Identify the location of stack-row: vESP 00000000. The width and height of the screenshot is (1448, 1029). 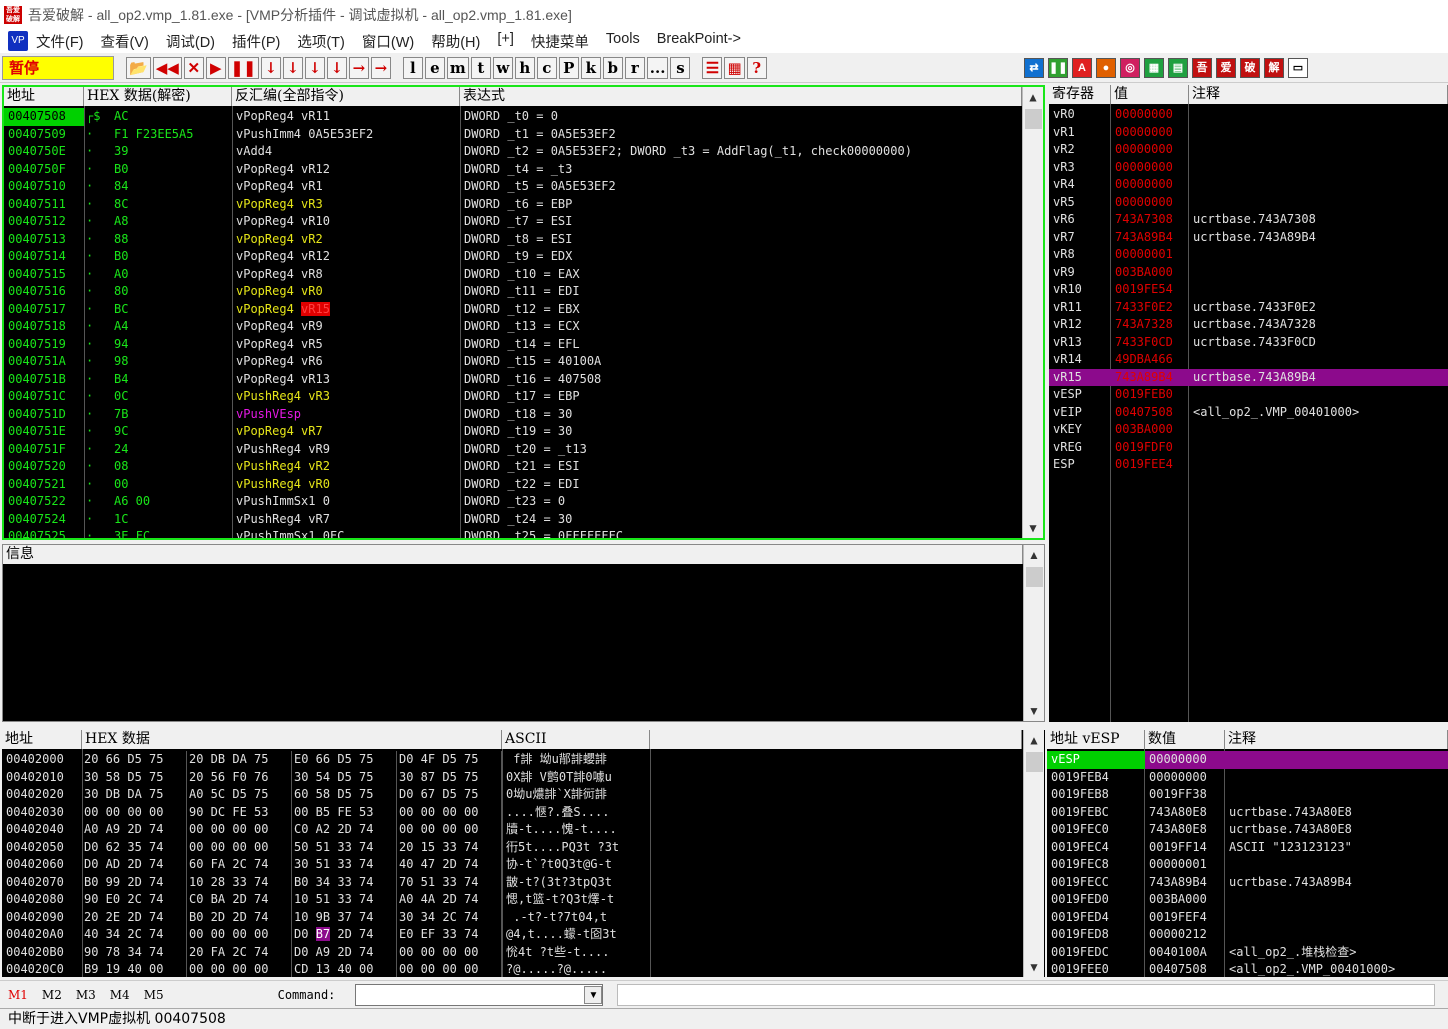
(1247, 760).